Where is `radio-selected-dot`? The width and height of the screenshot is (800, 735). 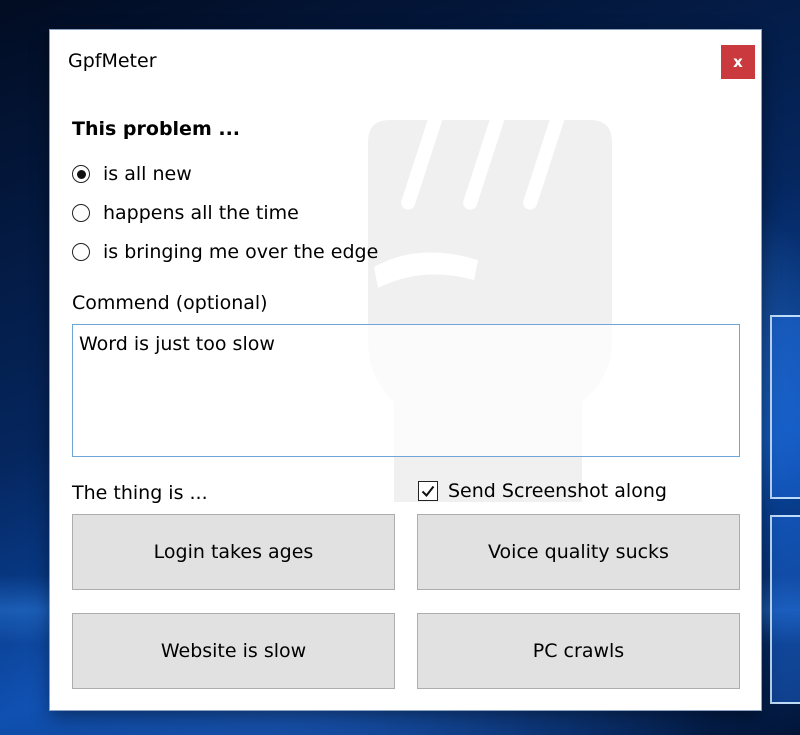
radio-selected-dot is located at coordinates (81, 174).